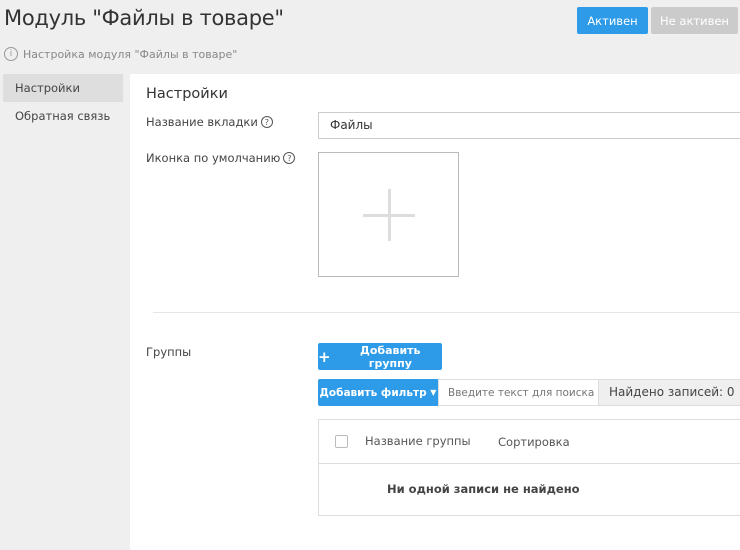  What do you see at coordinates (187, 94) in the screenshot?
I see `section-title: Настройки` at bounding box center [187, 94].